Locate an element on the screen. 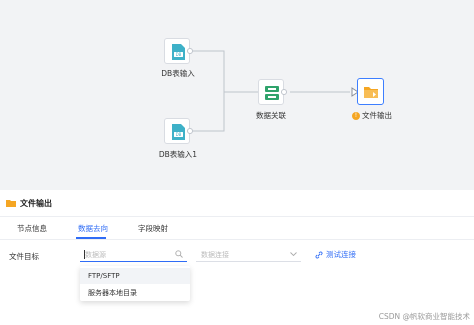 The width and height of the screenshot is (474, 325). tab-data-destination: 数据去向 is located at coordinates (93, 228).